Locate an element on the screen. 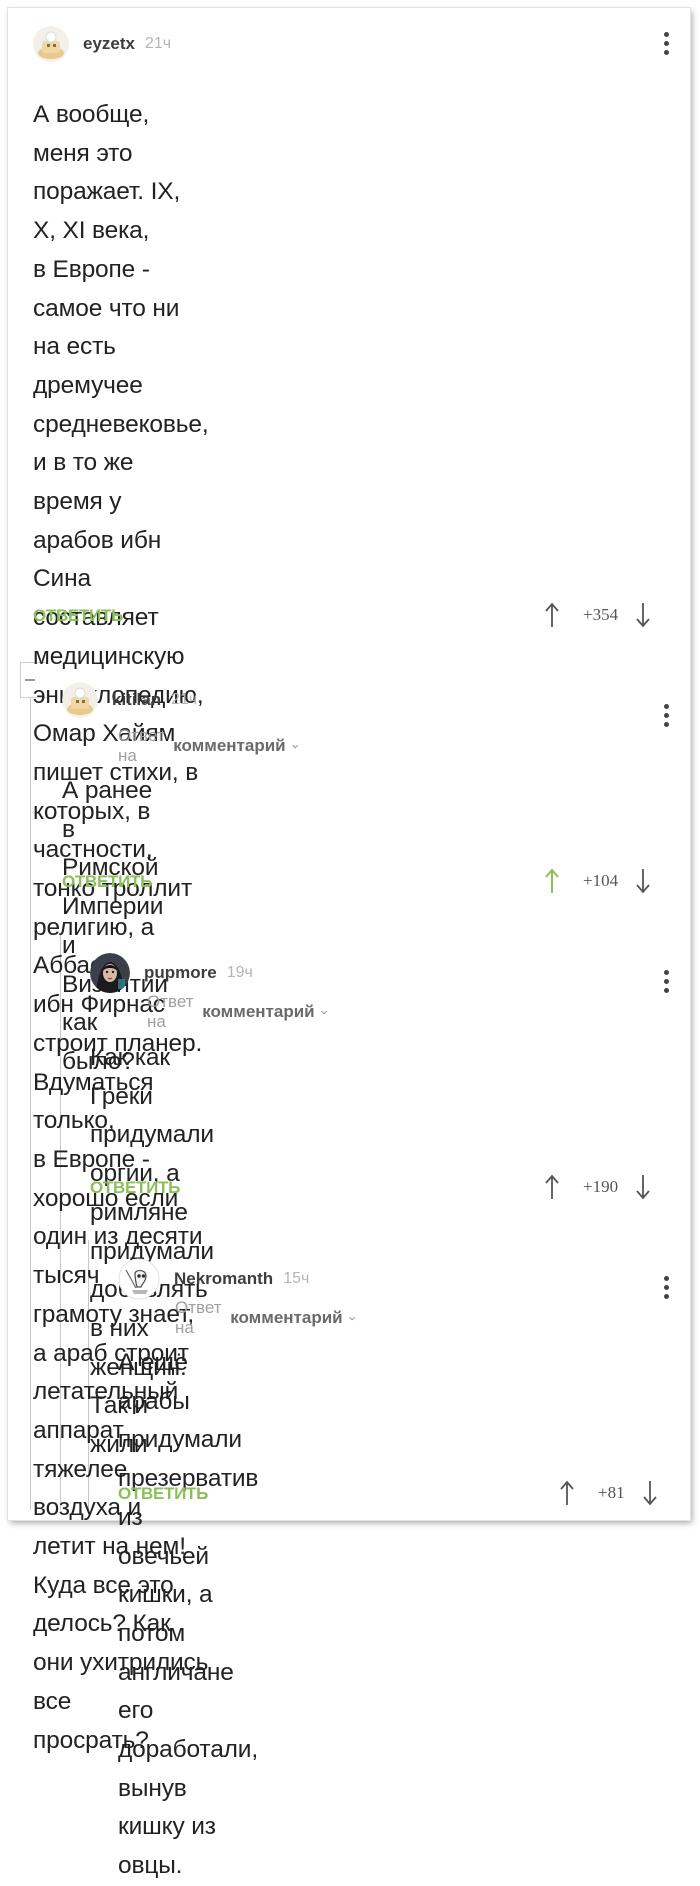  rating-value: +81 is located at coordinates (611, 1492).